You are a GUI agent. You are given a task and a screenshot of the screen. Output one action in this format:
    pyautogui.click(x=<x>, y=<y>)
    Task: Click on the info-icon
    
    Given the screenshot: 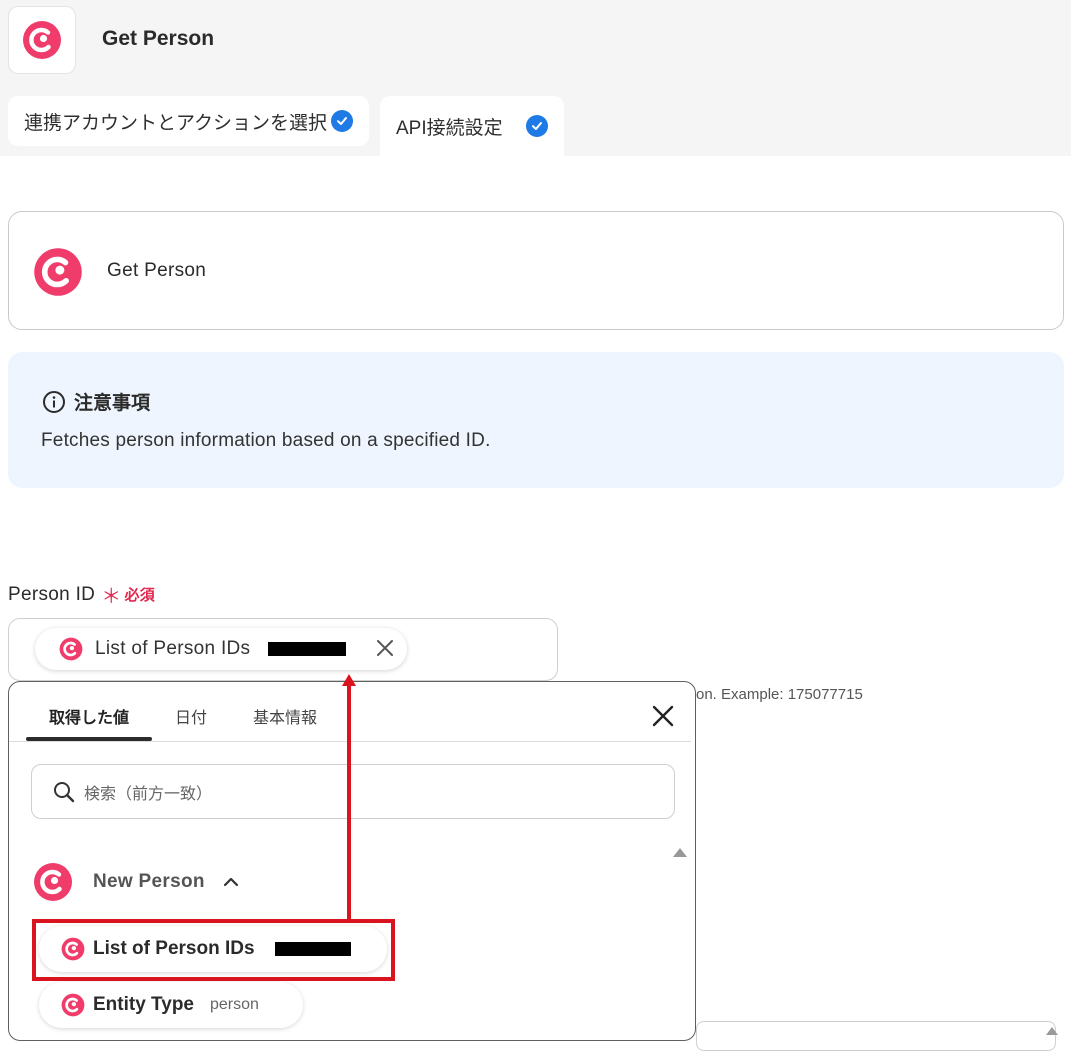 What is the action you would take?
    pyautogui.click(x=54, y=401)
    